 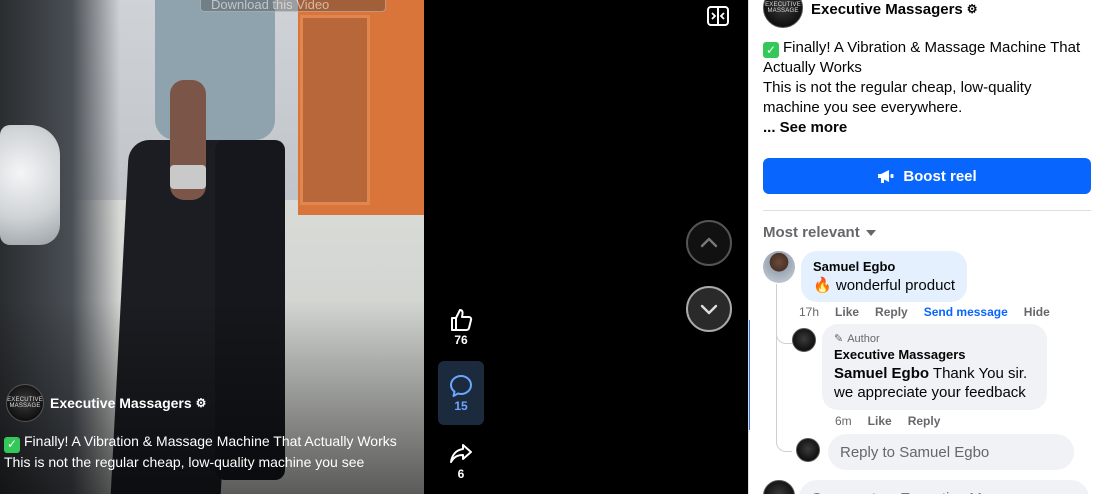 What do you see at coordinates (934, 339) in the screenshot?
I see `author-tag: ✎ Author` at bounding box center [934, 339].